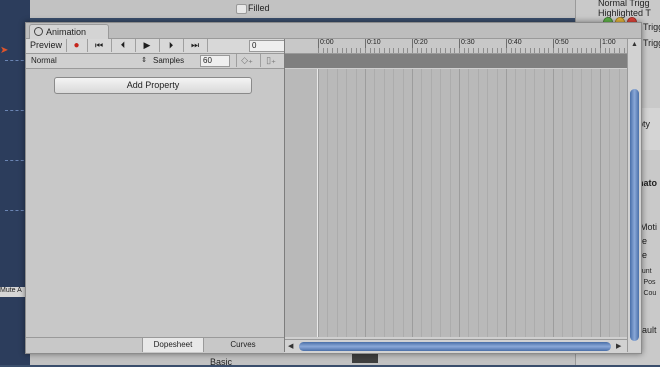  Describe the element at coordinates (649, 227) in the screenshot. I see `inspector-line: Moti` at that location.